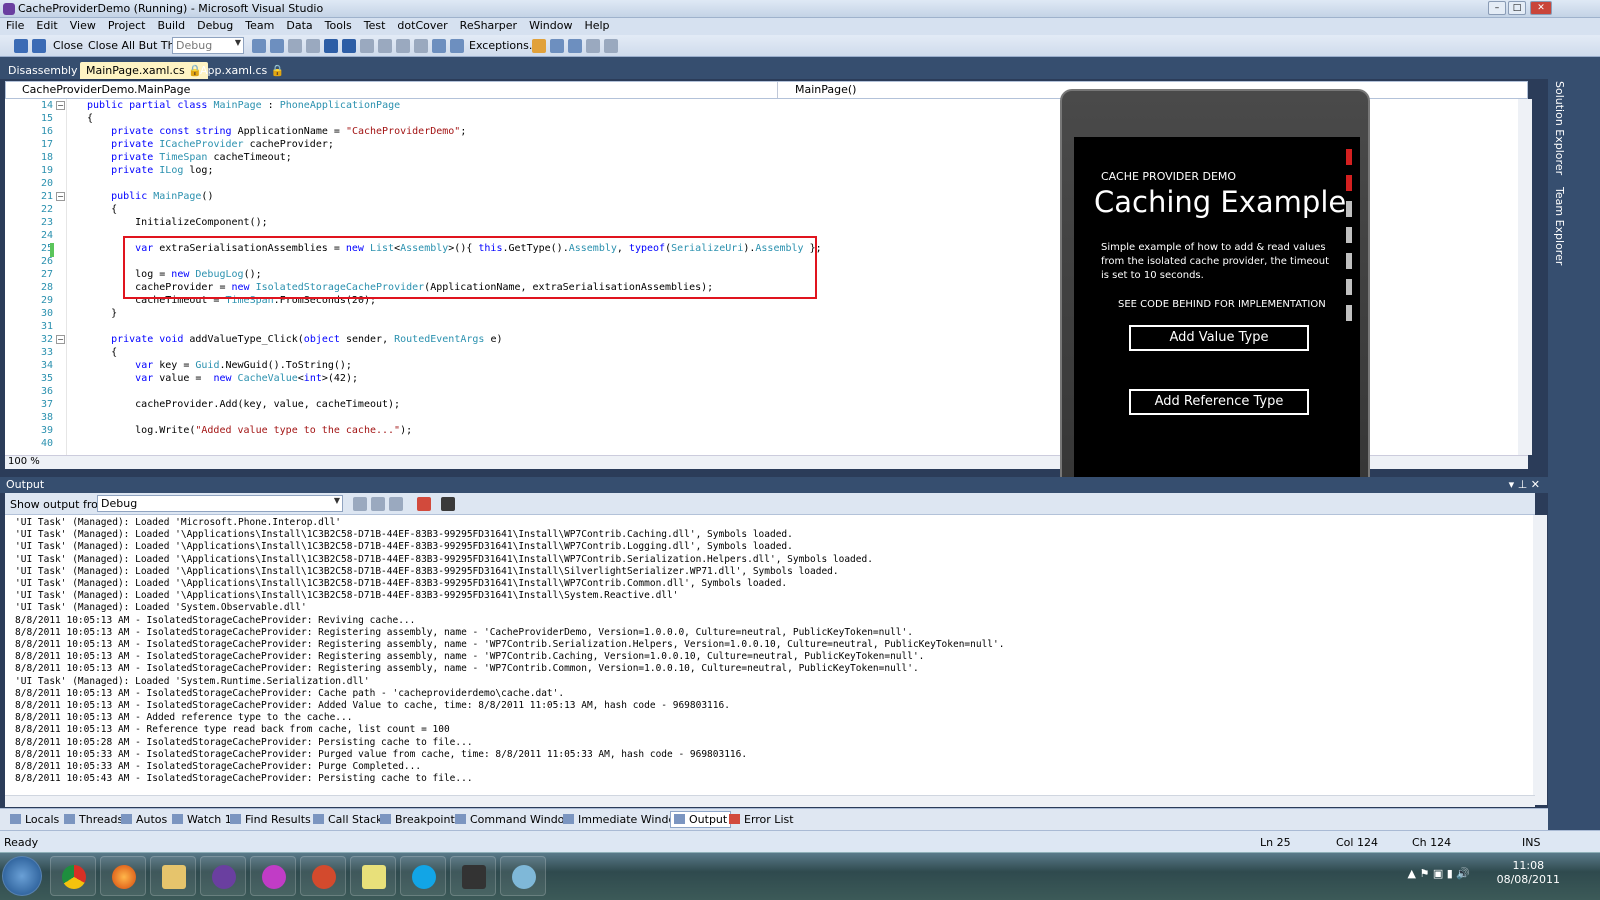  What do you see at coordinates (1559, 128) in the screenshot?
I see `tab-solution-explorer: Solution Explorer` at bounding box center [1559, 128].